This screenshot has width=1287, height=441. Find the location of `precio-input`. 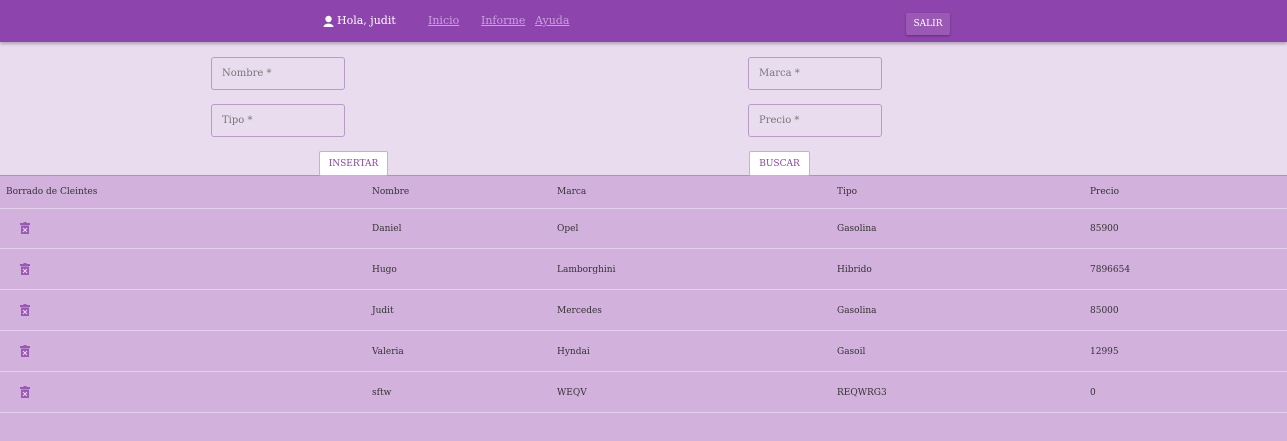

precio-input is located at coordinates (815, 120).